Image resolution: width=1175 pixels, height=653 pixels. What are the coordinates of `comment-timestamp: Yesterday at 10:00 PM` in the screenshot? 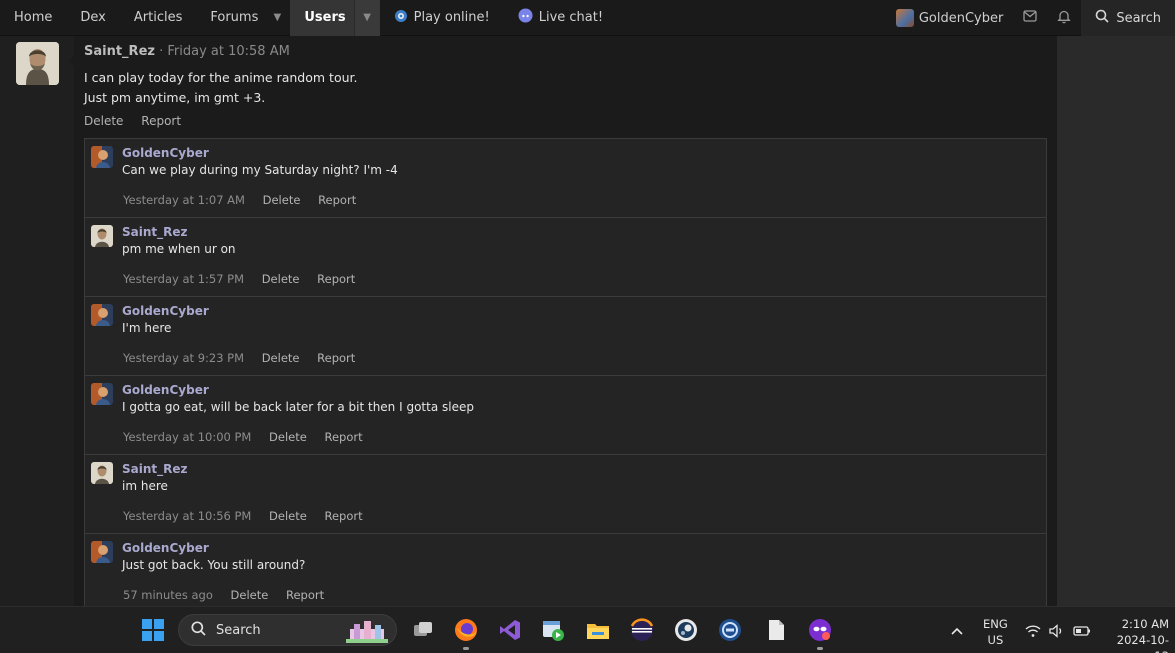 It's located at (187, 437).